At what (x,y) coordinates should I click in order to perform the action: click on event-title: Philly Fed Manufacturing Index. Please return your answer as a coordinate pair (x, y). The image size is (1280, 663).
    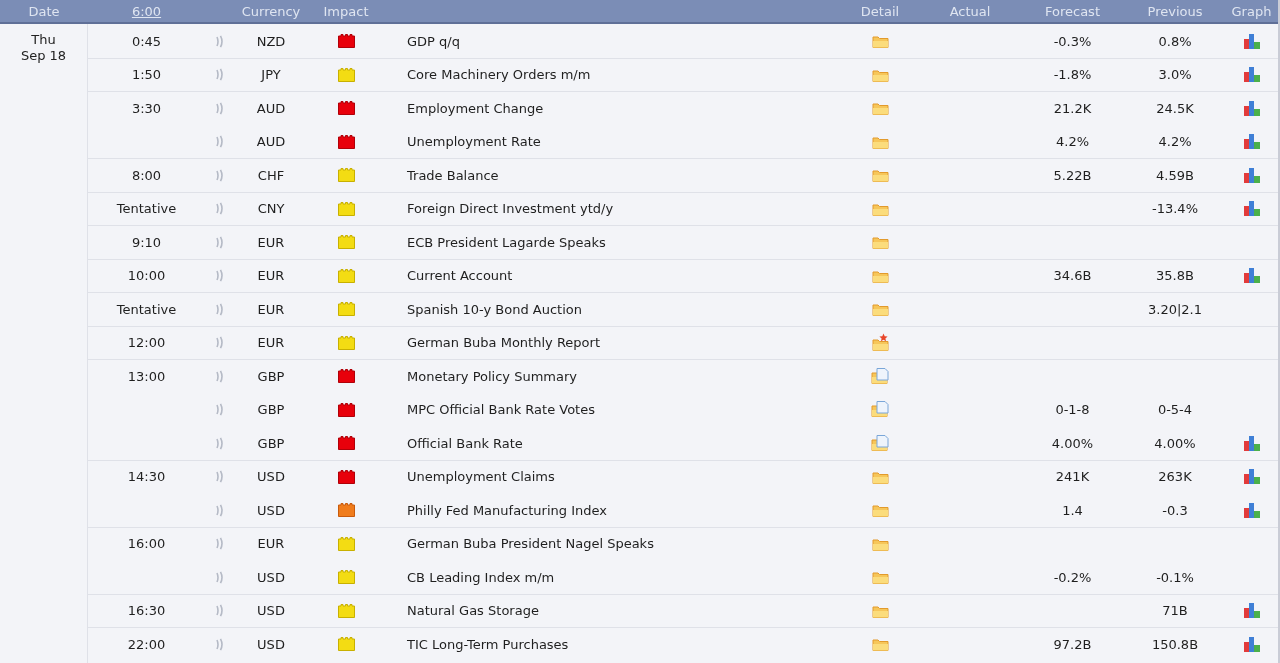
    Looking at the image, I should click on (496, 510).